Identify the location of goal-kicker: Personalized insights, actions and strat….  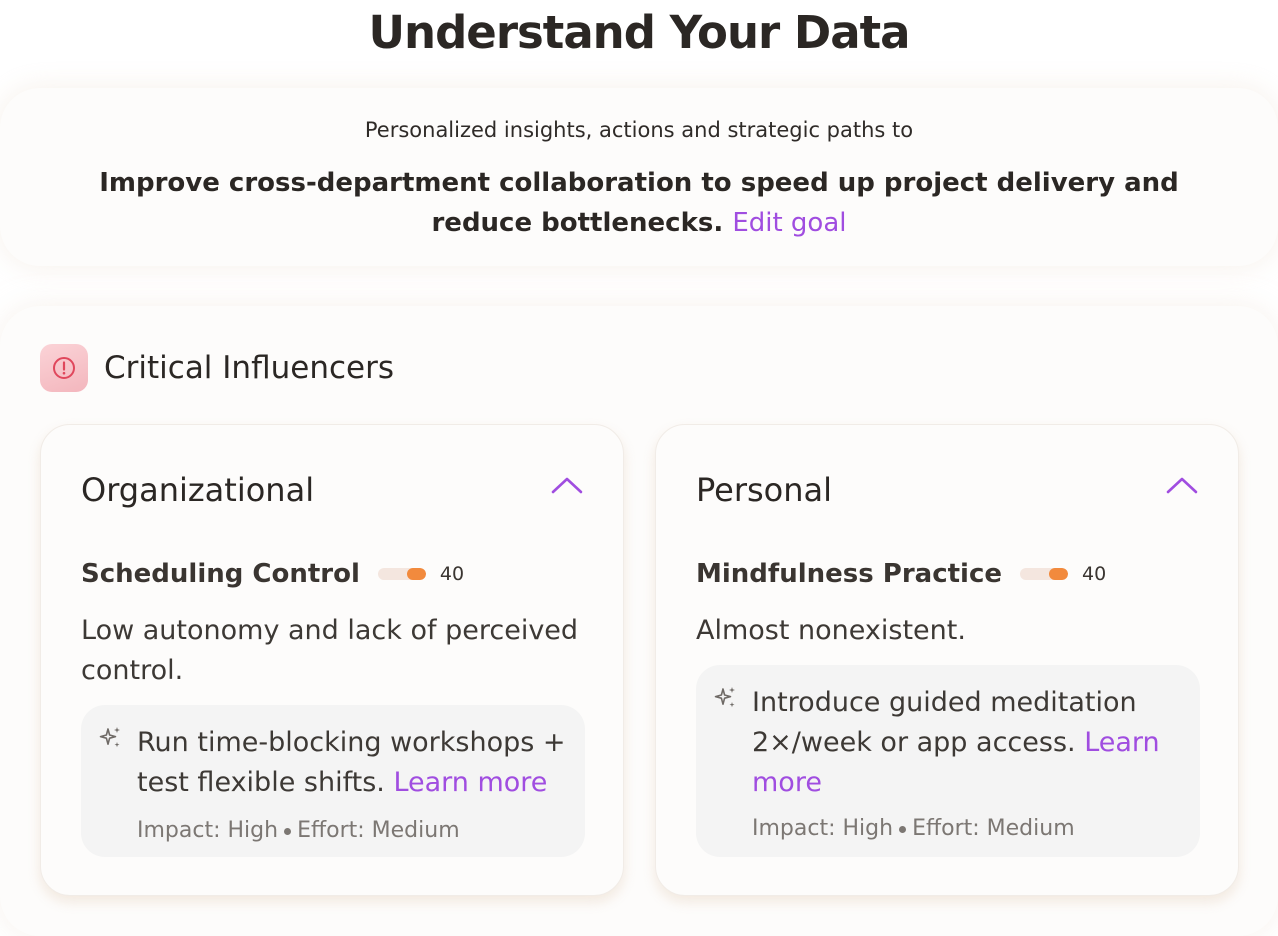
(639, 130).